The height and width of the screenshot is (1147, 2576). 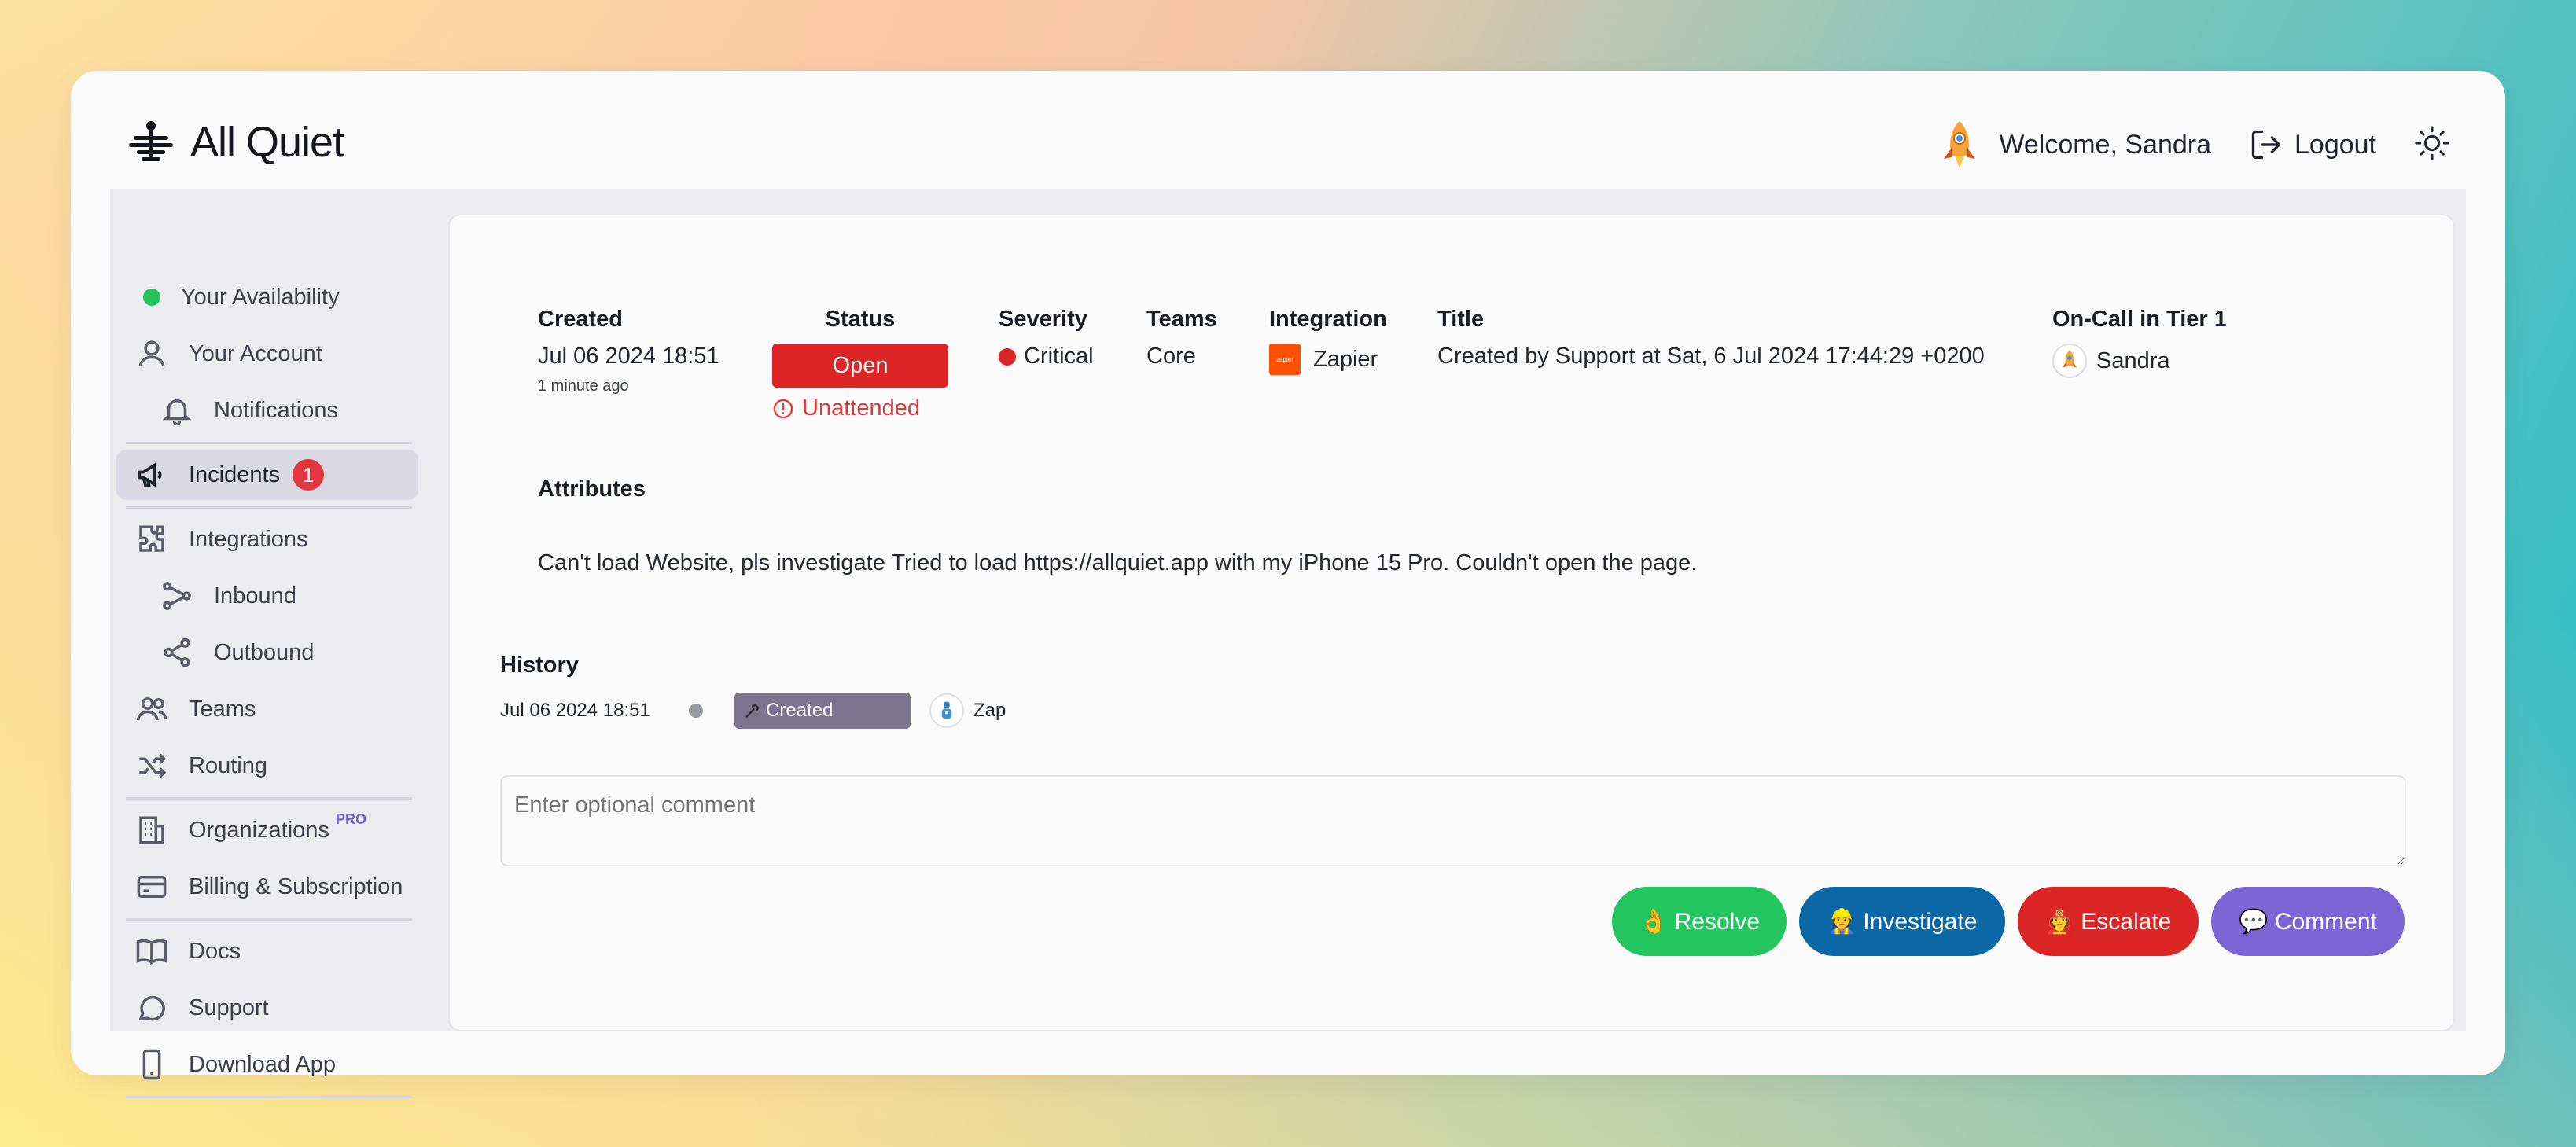 What do you see at coordinates (177, 596) in the screenshot?
I see `inbound-branch-icon` at bounding box center [177, 596].